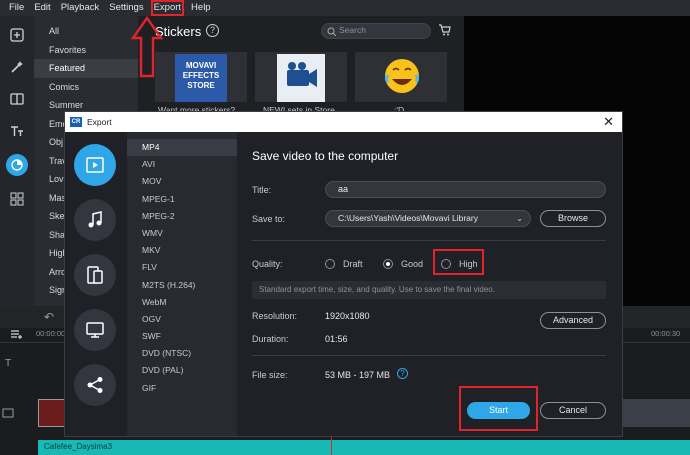 This screenshot has height=455, width=690. I want to click on stickers-icon, so click(17, 165).